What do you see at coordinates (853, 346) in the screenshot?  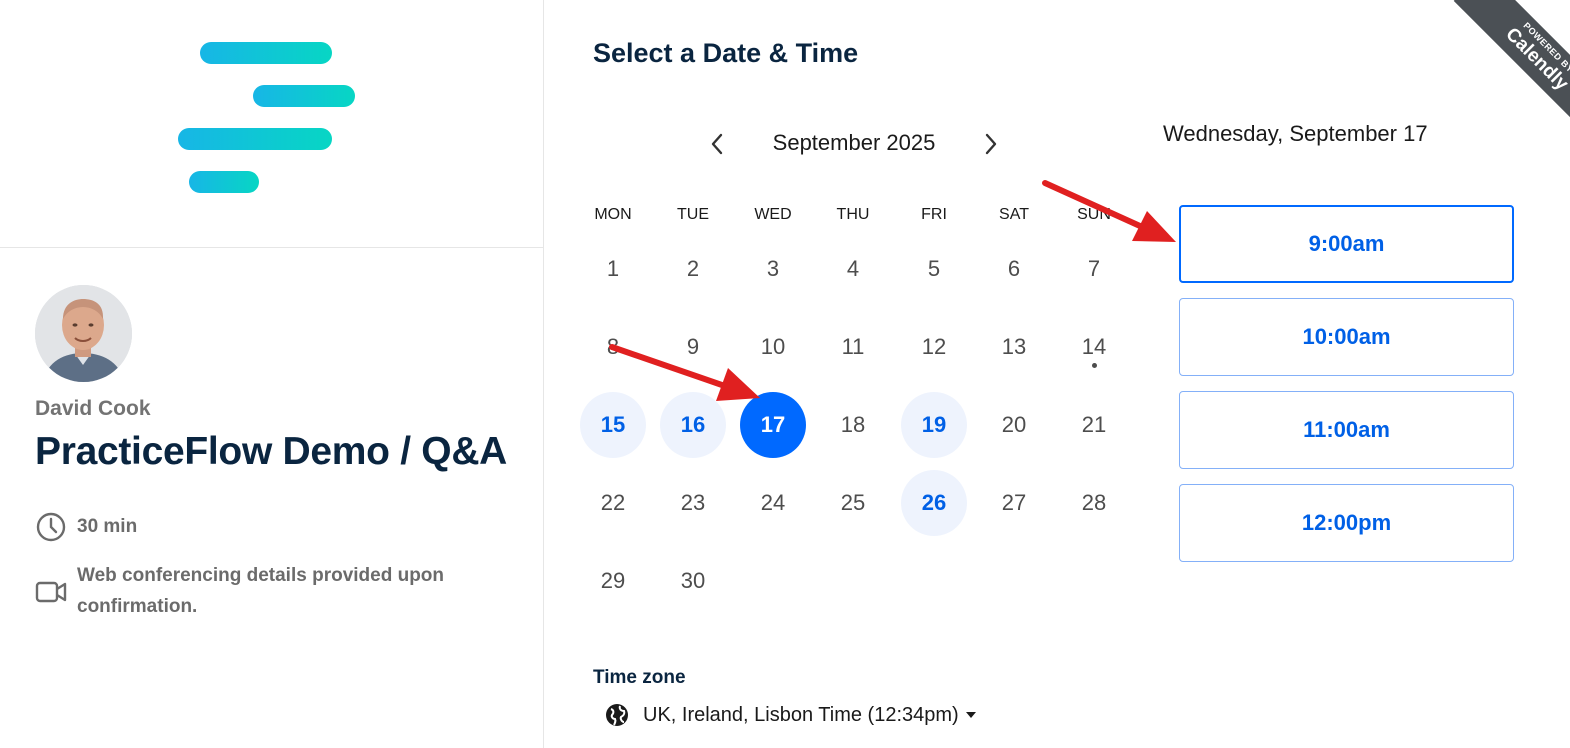 I see `calendar-day-11: 11` at bounding box center [853, 346].